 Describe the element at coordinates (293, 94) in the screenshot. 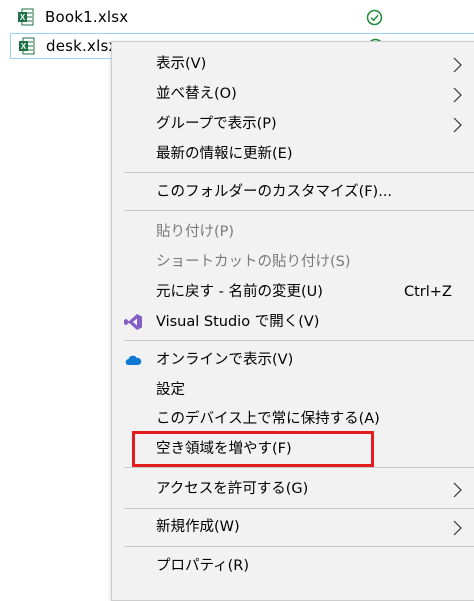

I see `menu-item-sort: 並べ替え(O)` at that location.